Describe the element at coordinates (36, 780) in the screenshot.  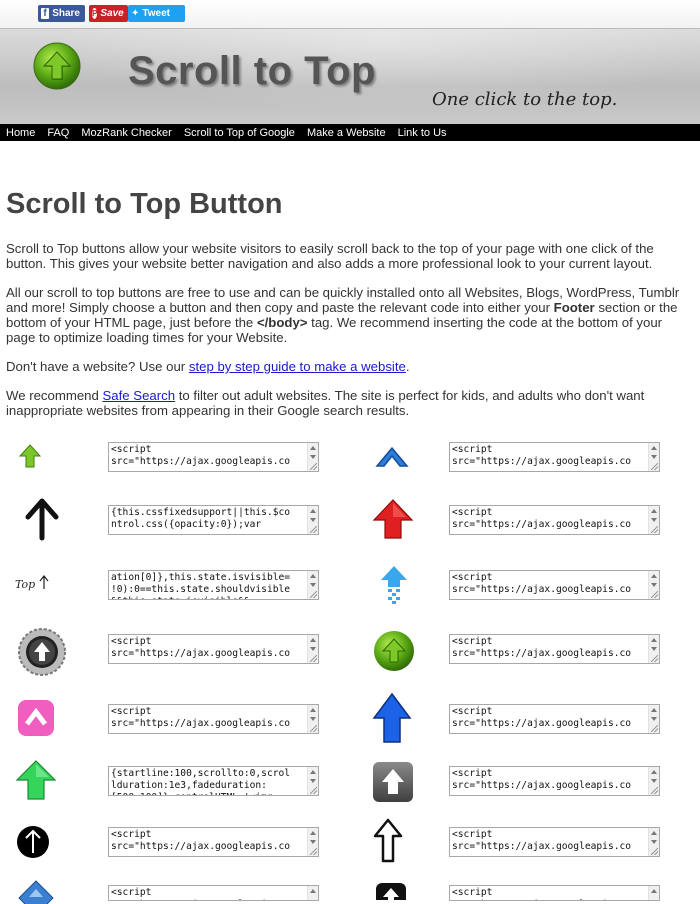
I see `green-arrow-icon` at that location.